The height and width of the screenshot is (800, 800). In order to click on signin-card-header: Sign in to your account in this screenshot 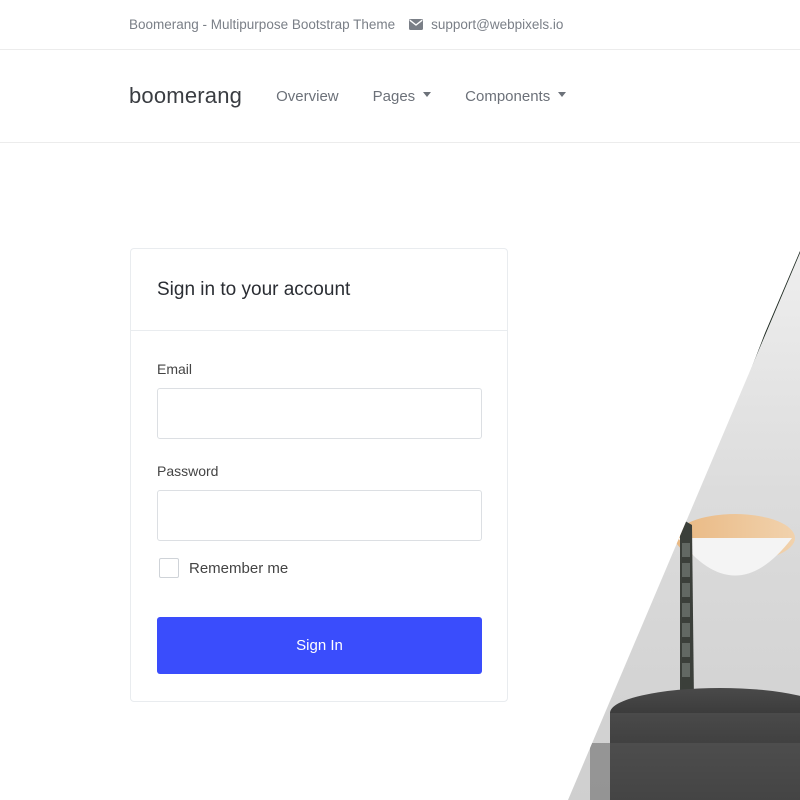, I will do `click(319, 290)`.